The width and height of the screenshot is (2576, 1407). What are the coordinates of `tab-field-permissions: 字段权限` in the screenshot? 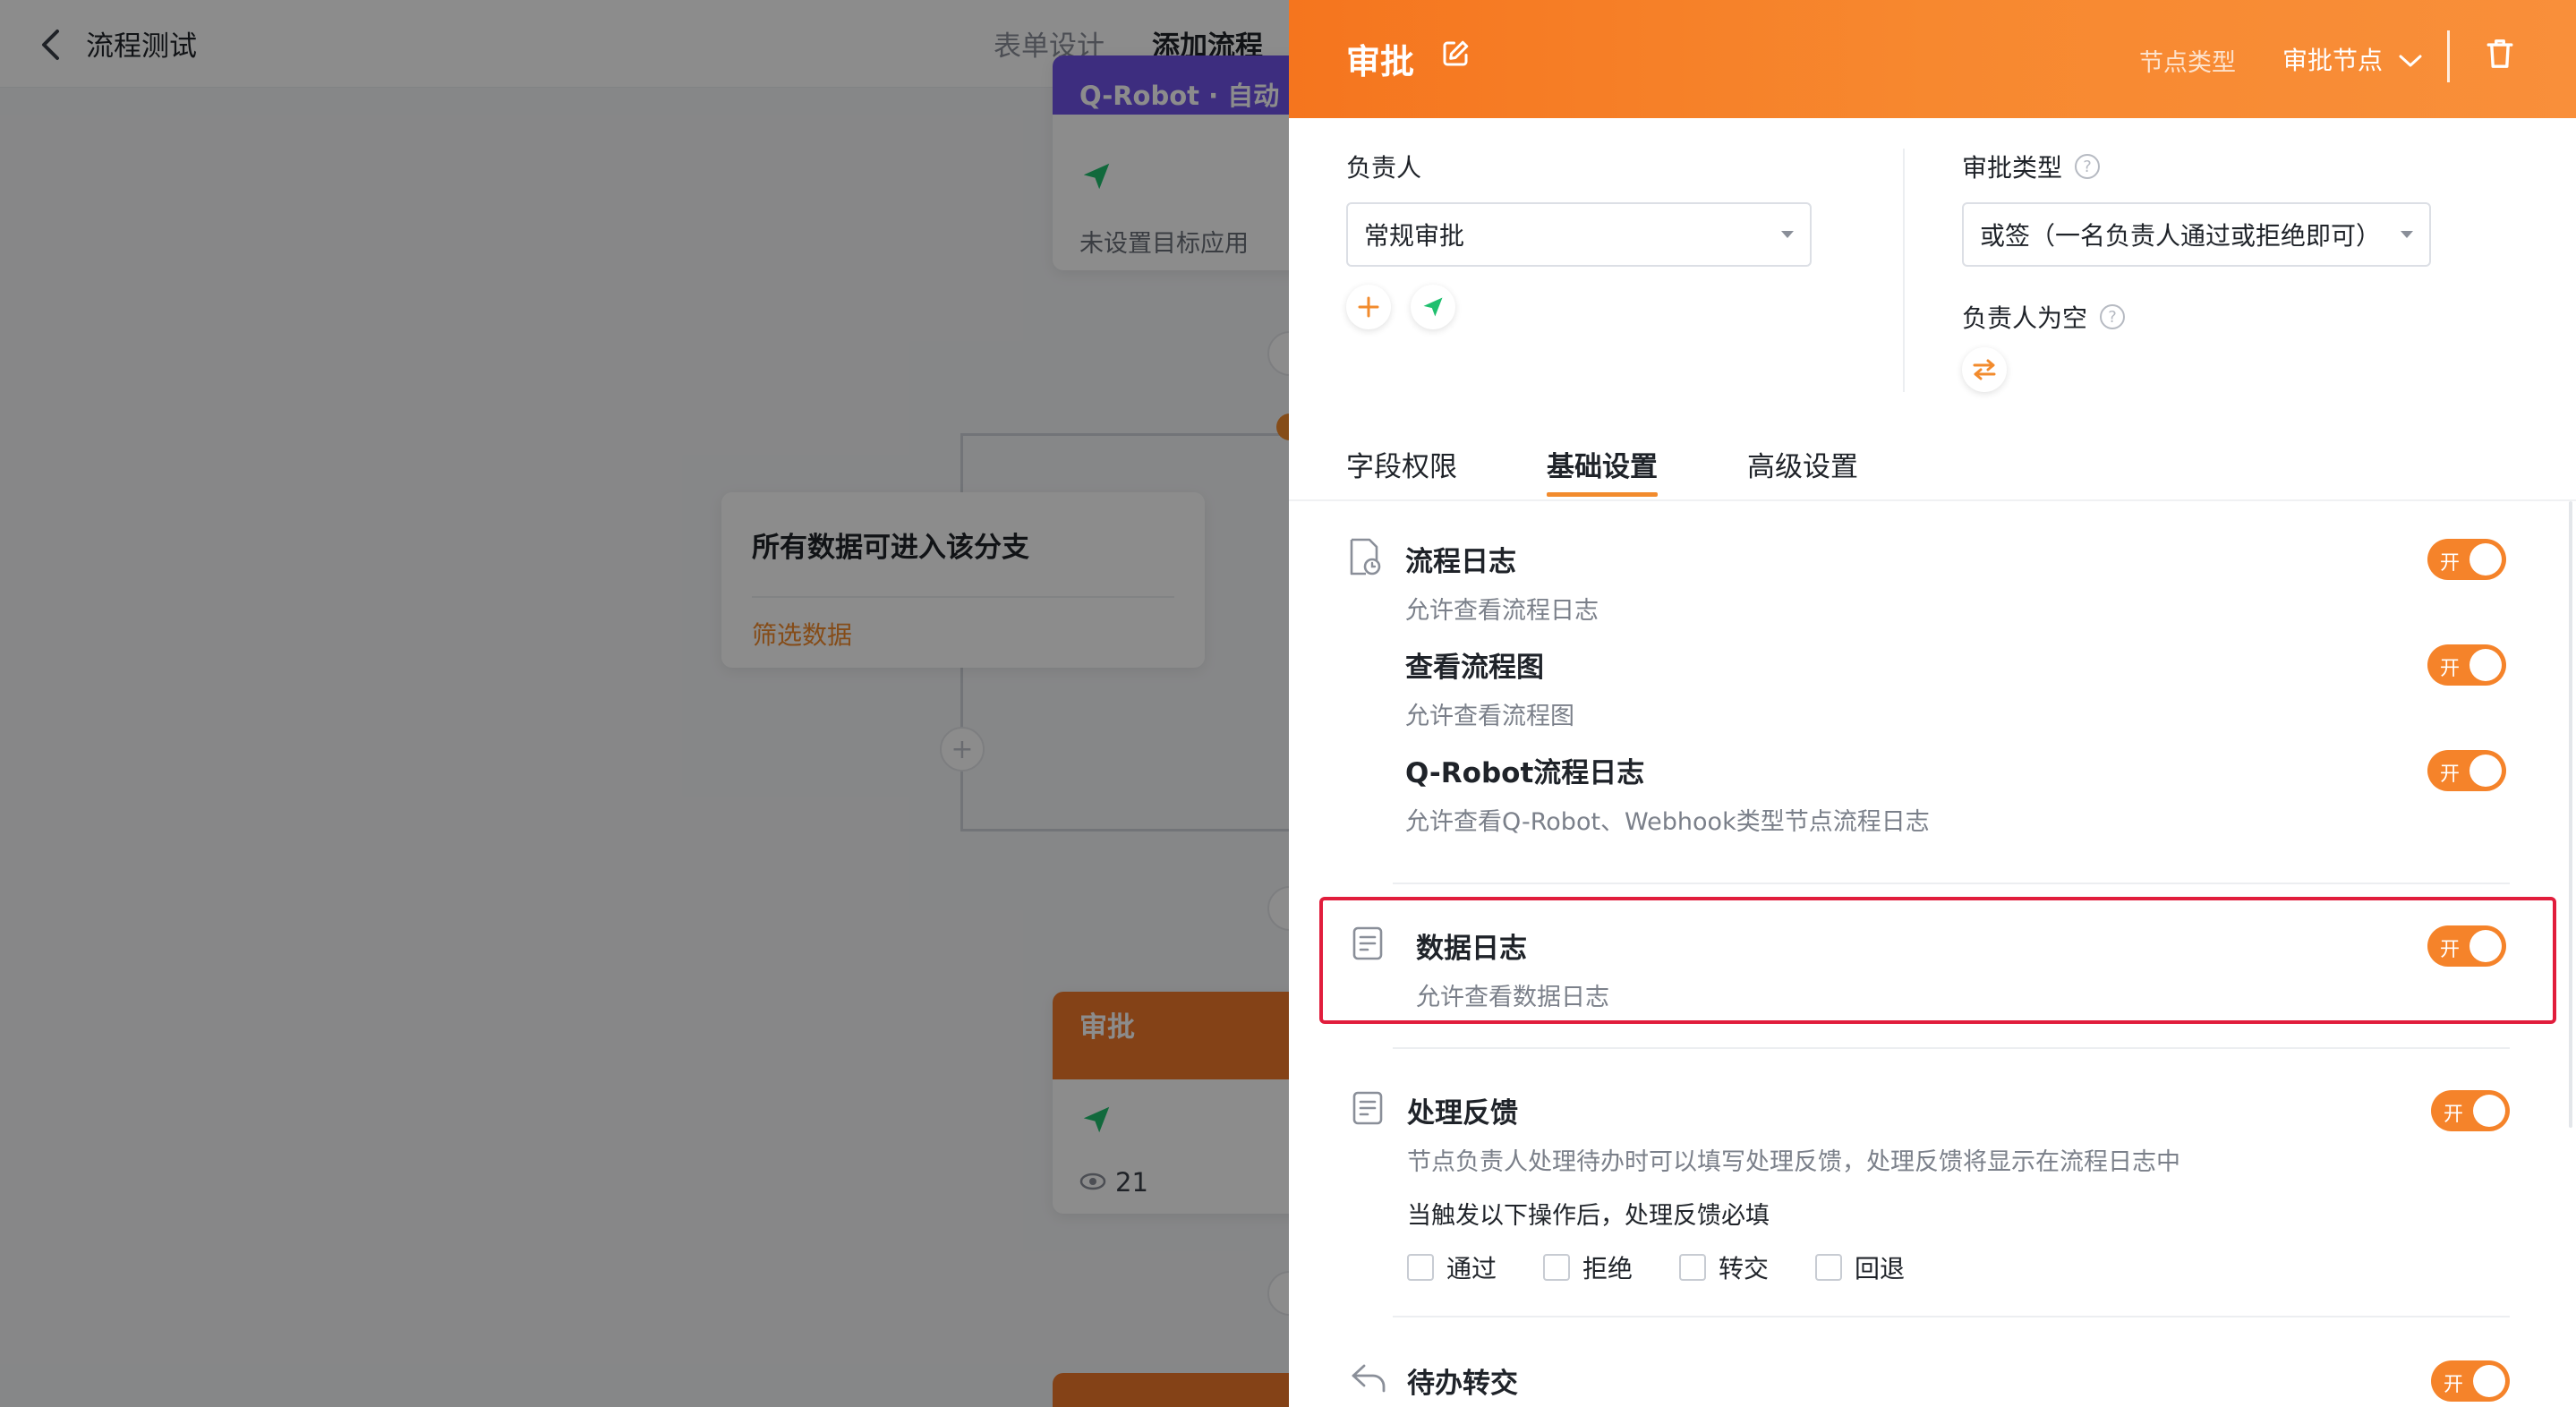 It's located at (1401, 464).